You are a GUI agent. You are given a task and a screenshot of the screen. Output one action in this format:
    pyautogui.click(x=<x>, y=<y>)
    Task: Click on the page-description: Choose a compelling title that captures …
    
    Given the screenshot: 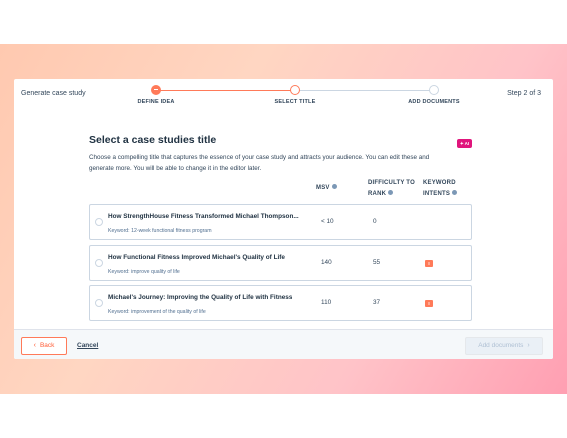 What is the action you would take?
    pyautogui.click(x=259, y=163)
    